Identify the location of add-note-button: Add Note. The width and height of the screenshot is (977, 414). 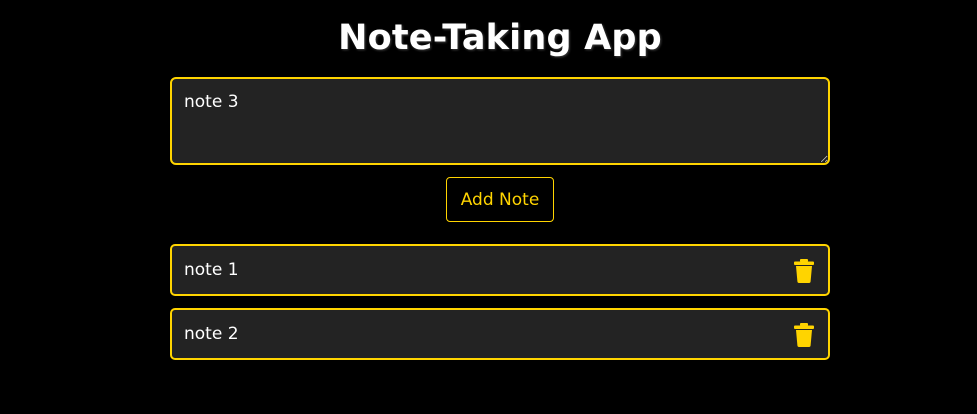
(500, 199).